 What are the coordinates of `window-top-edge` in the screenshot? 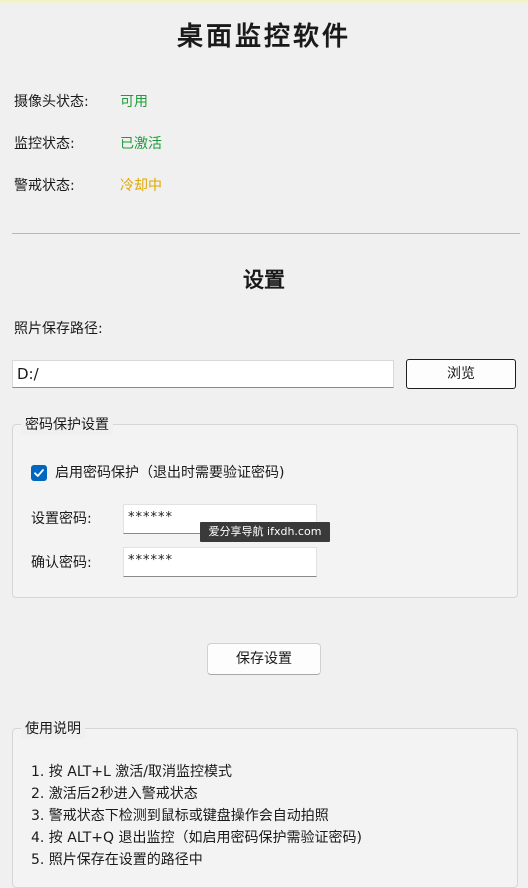 It's located at (264, 1).